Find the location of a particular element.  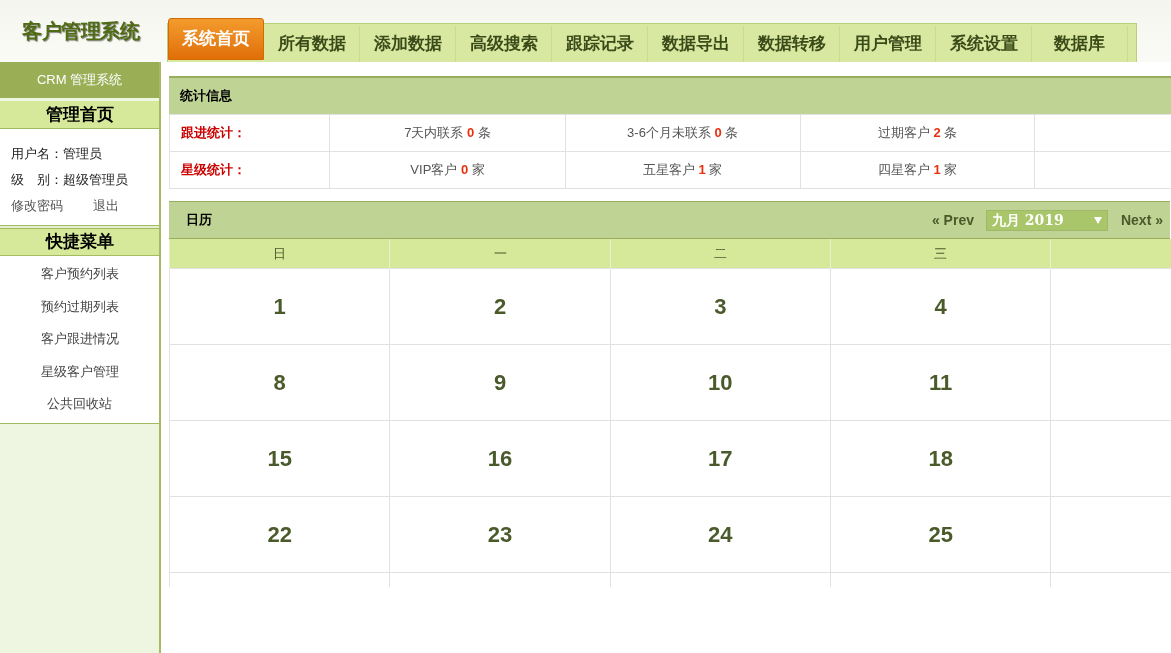

calendar-day: 22 is located at coordinates (279, 534).